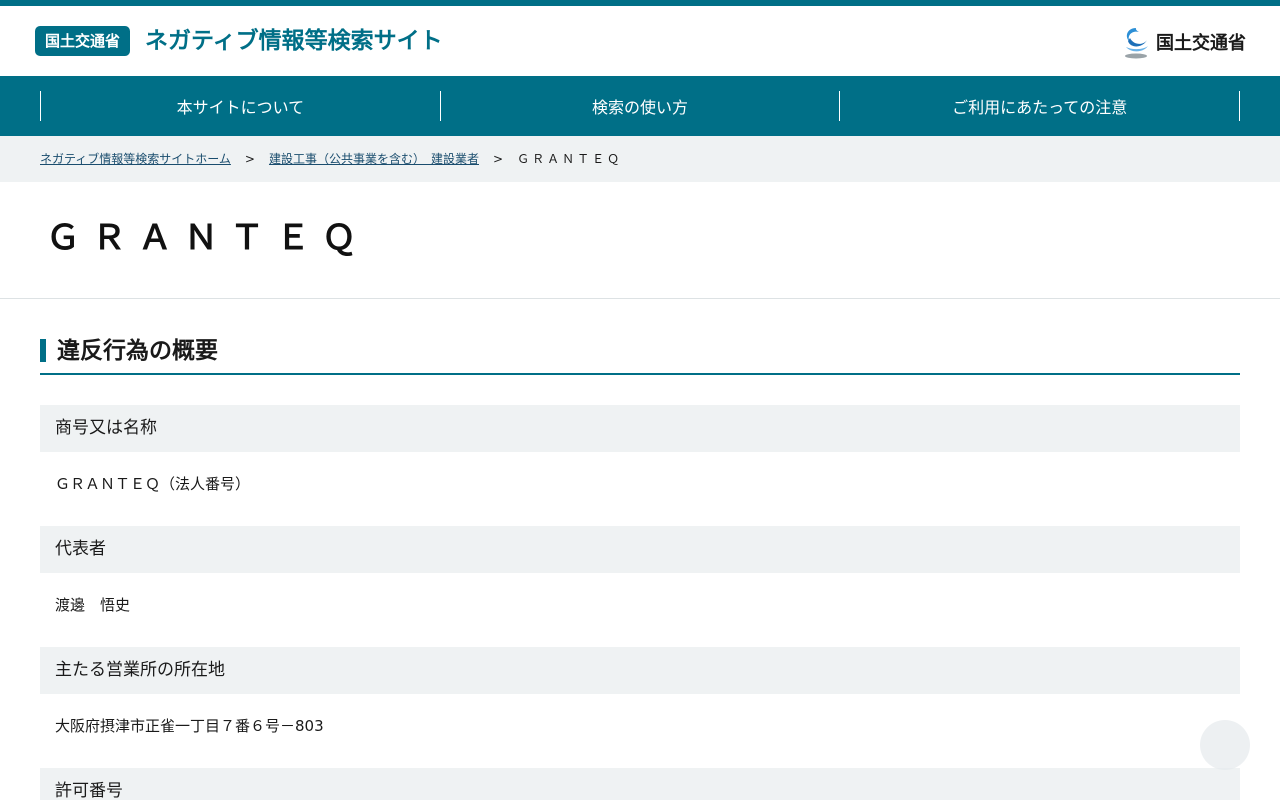 The height and width of the screenshot is (800, 1280). I want to click on field-license-number: 許可番号, so click(640, 784).